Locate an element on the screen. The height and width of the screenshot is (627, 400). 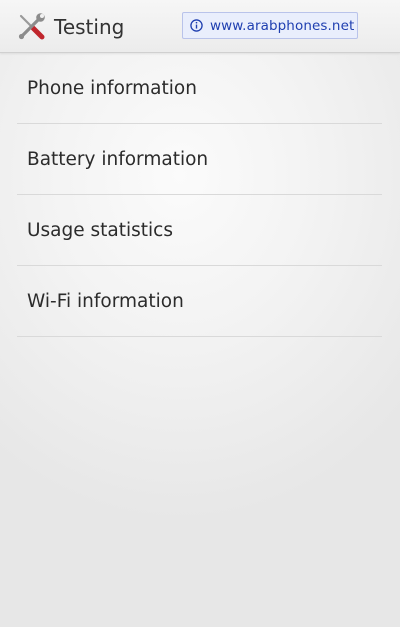
list-item-wifi-information: Wi-Fi information is located at coordinates (199, 301).